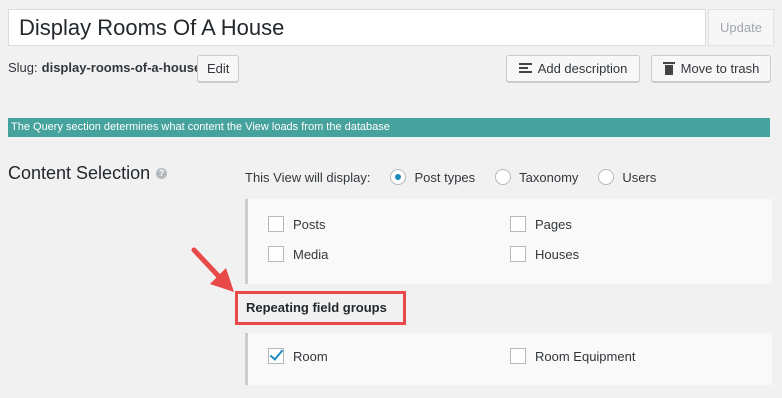 This screenshot has height=398, width=782. I want to click on checkbox-room-label: Room, so click(310, 356).